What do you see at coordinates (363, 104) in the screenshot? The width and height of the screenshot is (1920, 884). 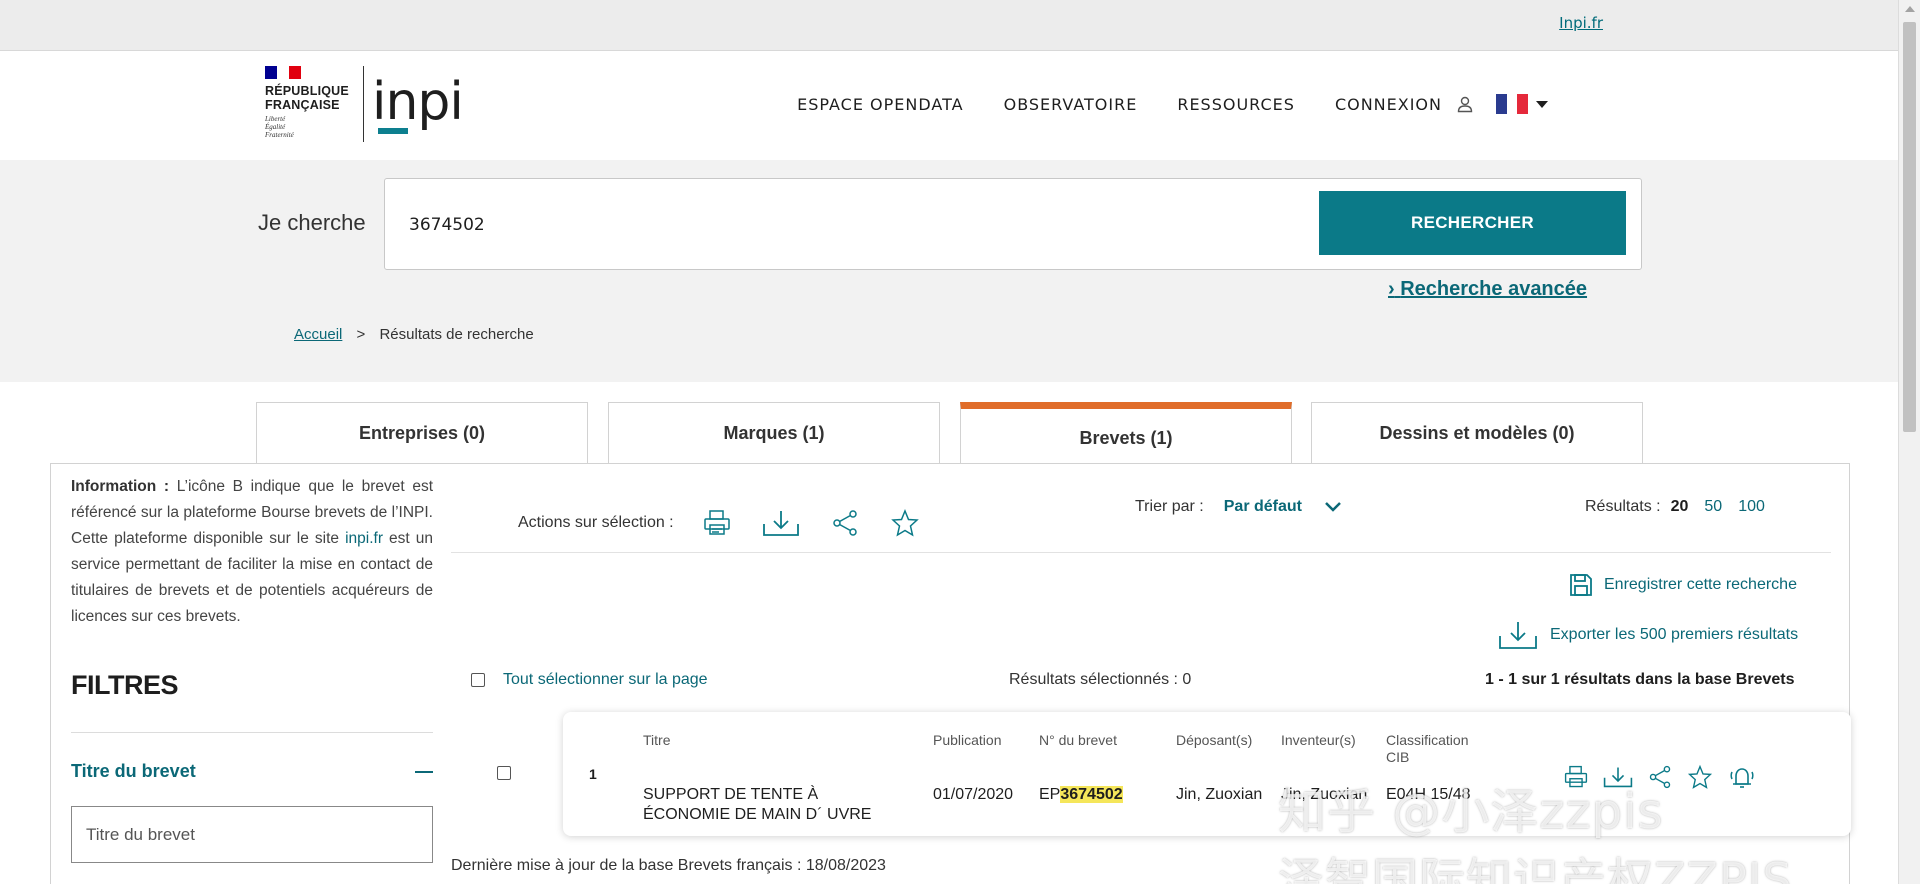 I see `logo-divider` at bounding box center [363, 104].